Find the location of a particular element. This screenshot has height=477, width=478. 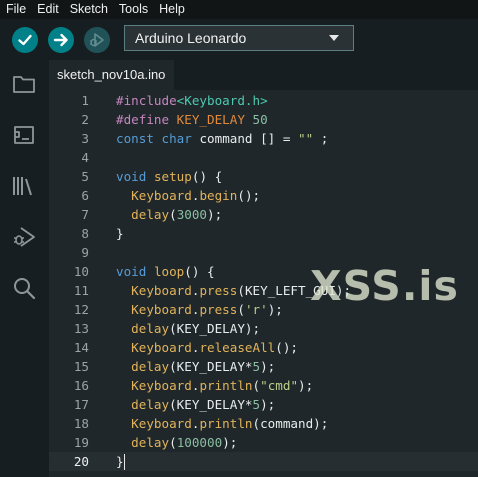

code-line: #define KEY_DELAY 50 is located at coordinates (192, 119).